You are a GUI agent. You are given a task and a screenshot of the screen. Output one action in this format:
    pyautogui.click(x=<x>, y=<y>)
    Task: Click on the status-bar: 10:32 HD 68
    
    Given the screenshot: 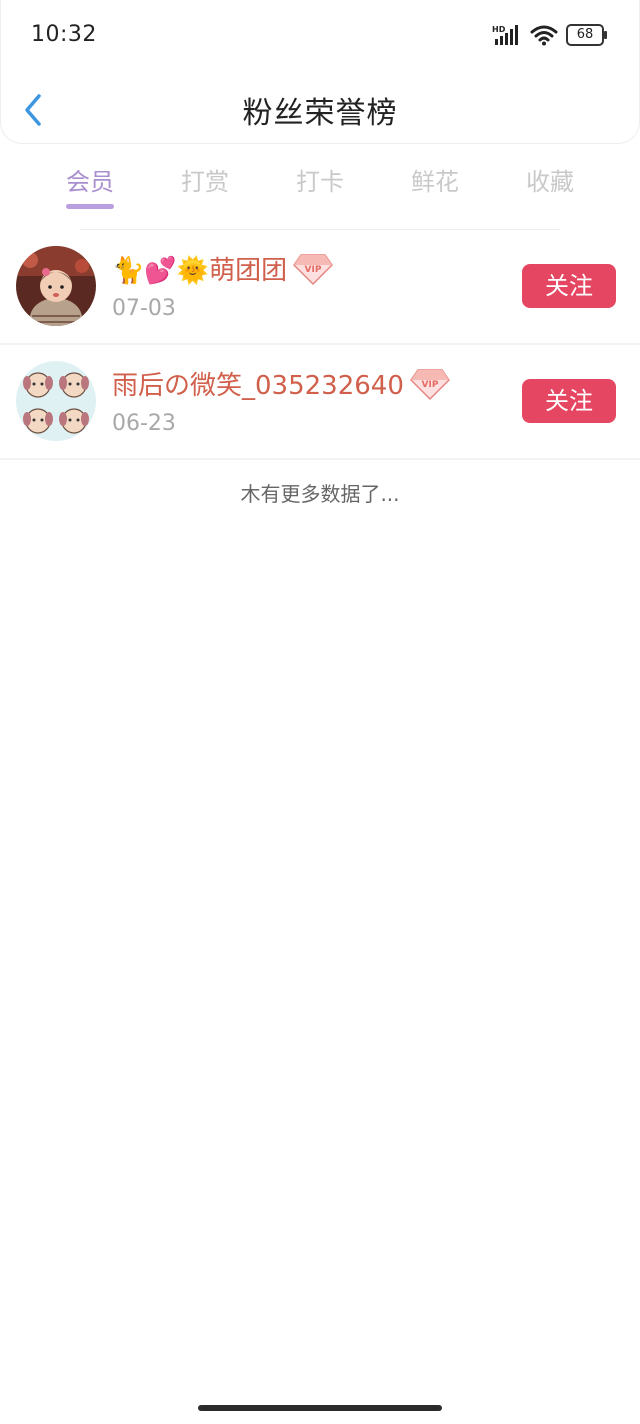 What is the action you would take?
    pyautogui.click(x=320, y=36)
    